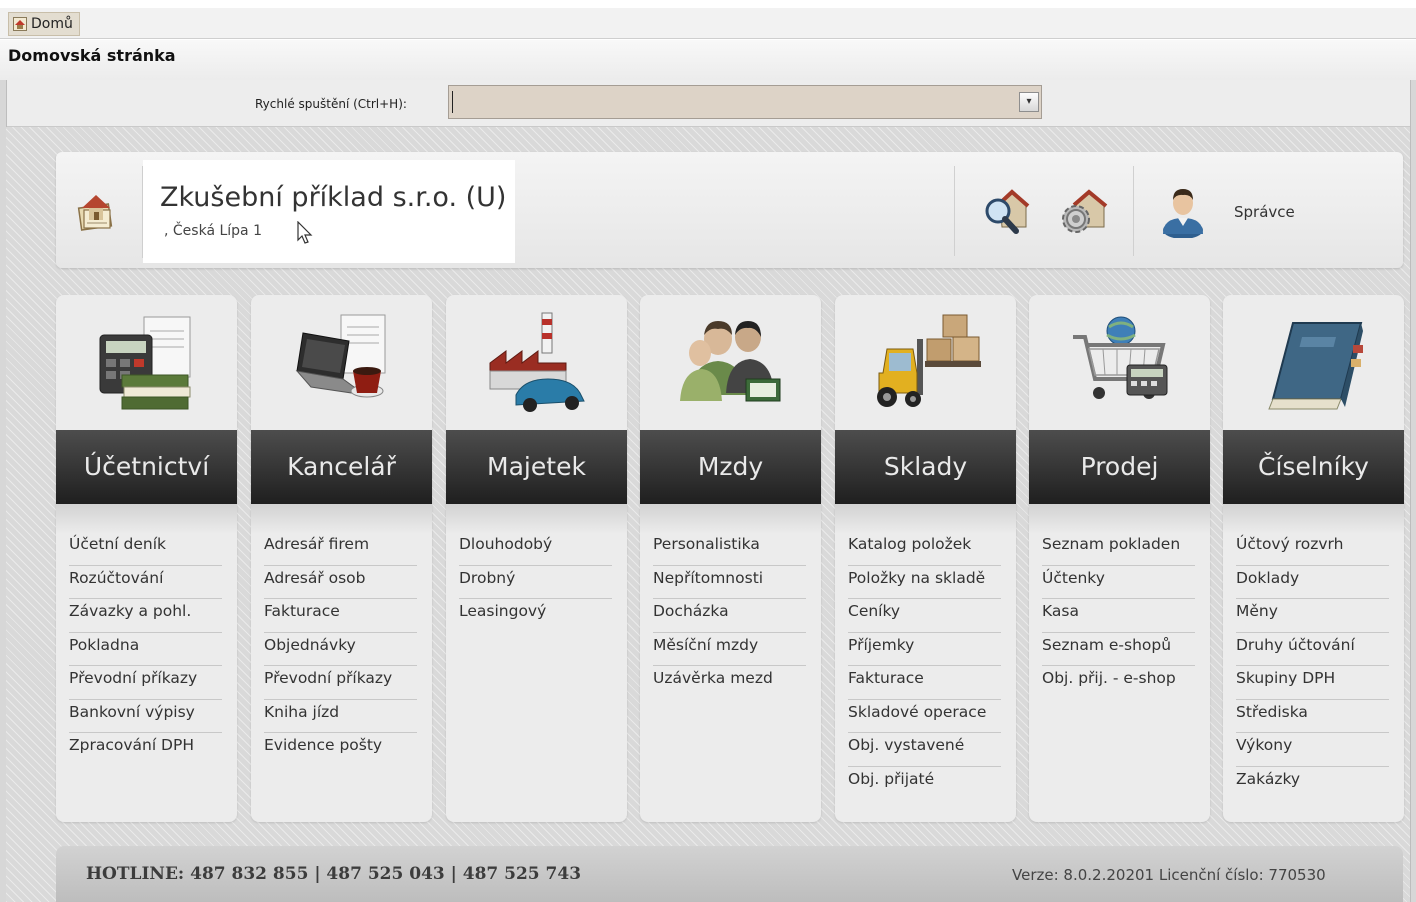  Describe the element at coordinates (341, 467) in the screenshot. I see `module-title: Kancelář` at that location.